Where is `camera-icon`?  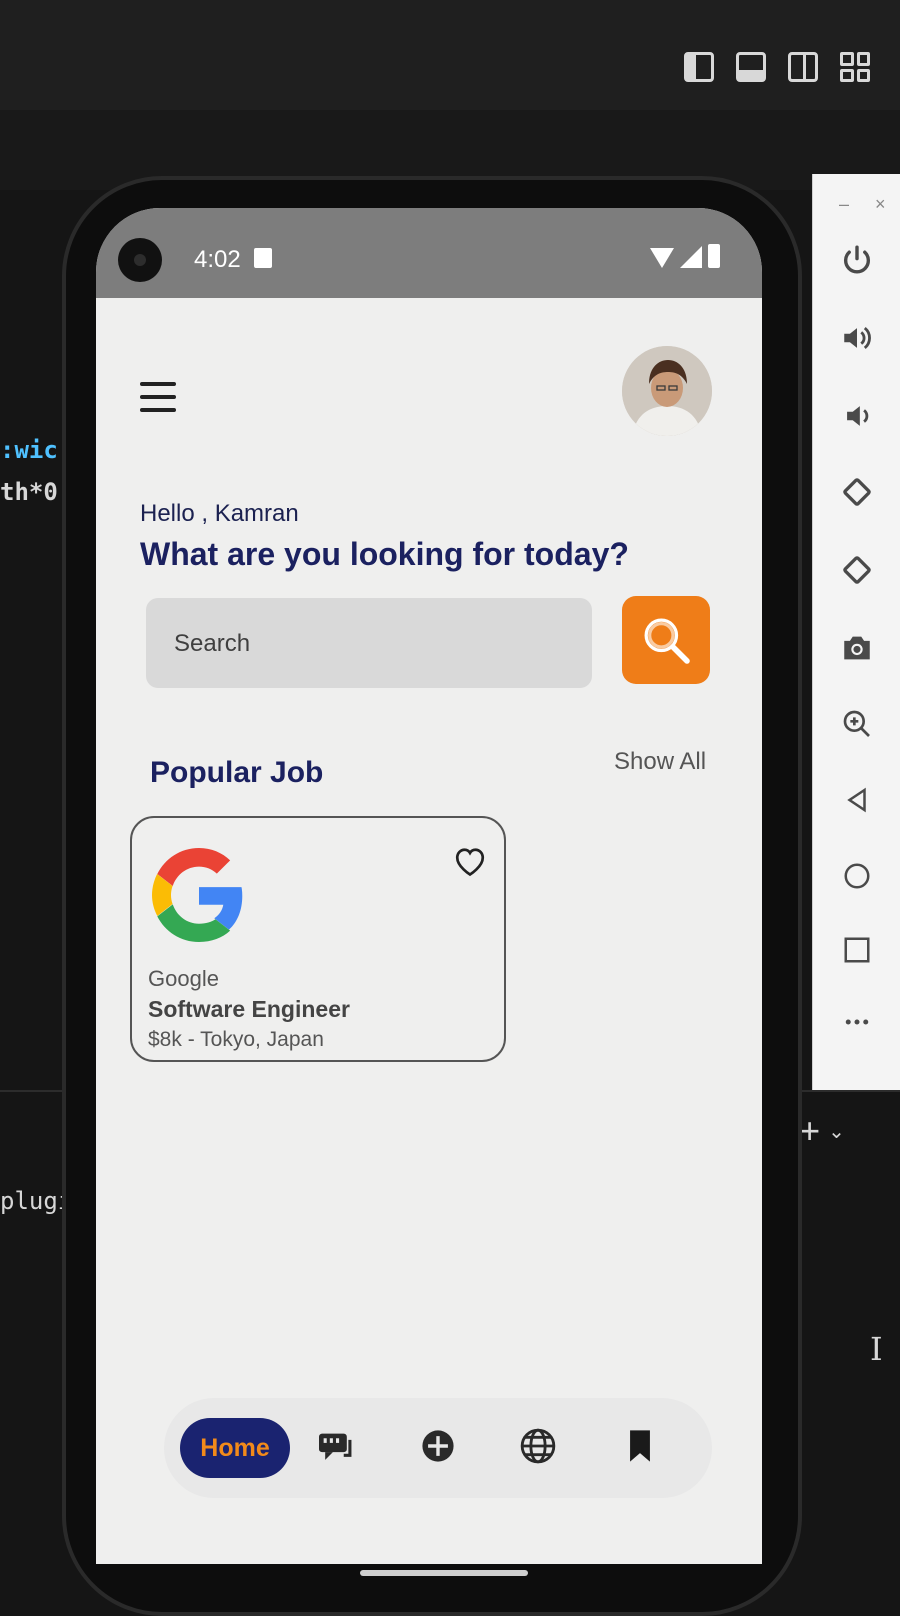
camera-icon is located at coordinates (857, 648).